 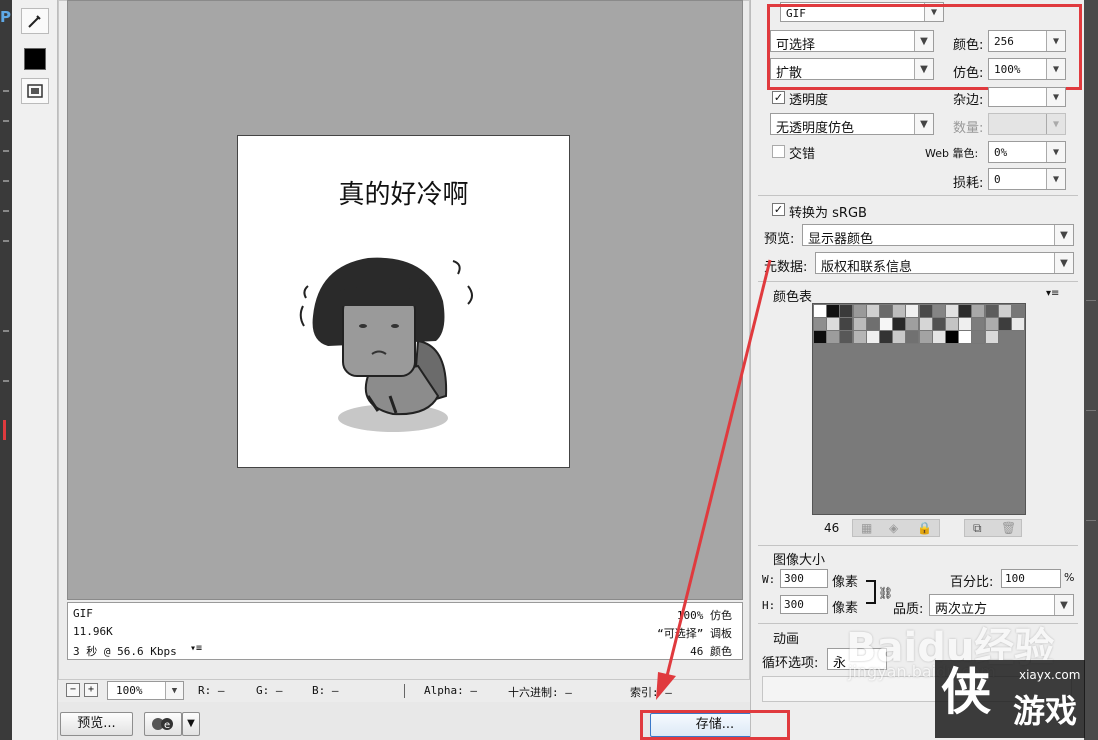 What do you see at coordinates (1045, 711) in the screenshot?
I see `site-name: 游戏` at bounding box center [1045, 711].